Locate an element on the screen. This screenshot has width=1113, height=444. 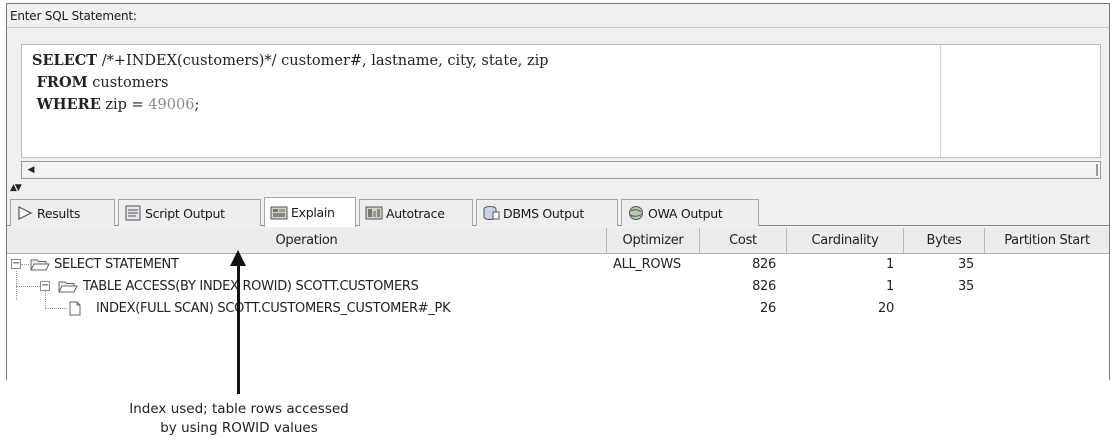
tab-label: Explain is located at coordinates (313, 212).